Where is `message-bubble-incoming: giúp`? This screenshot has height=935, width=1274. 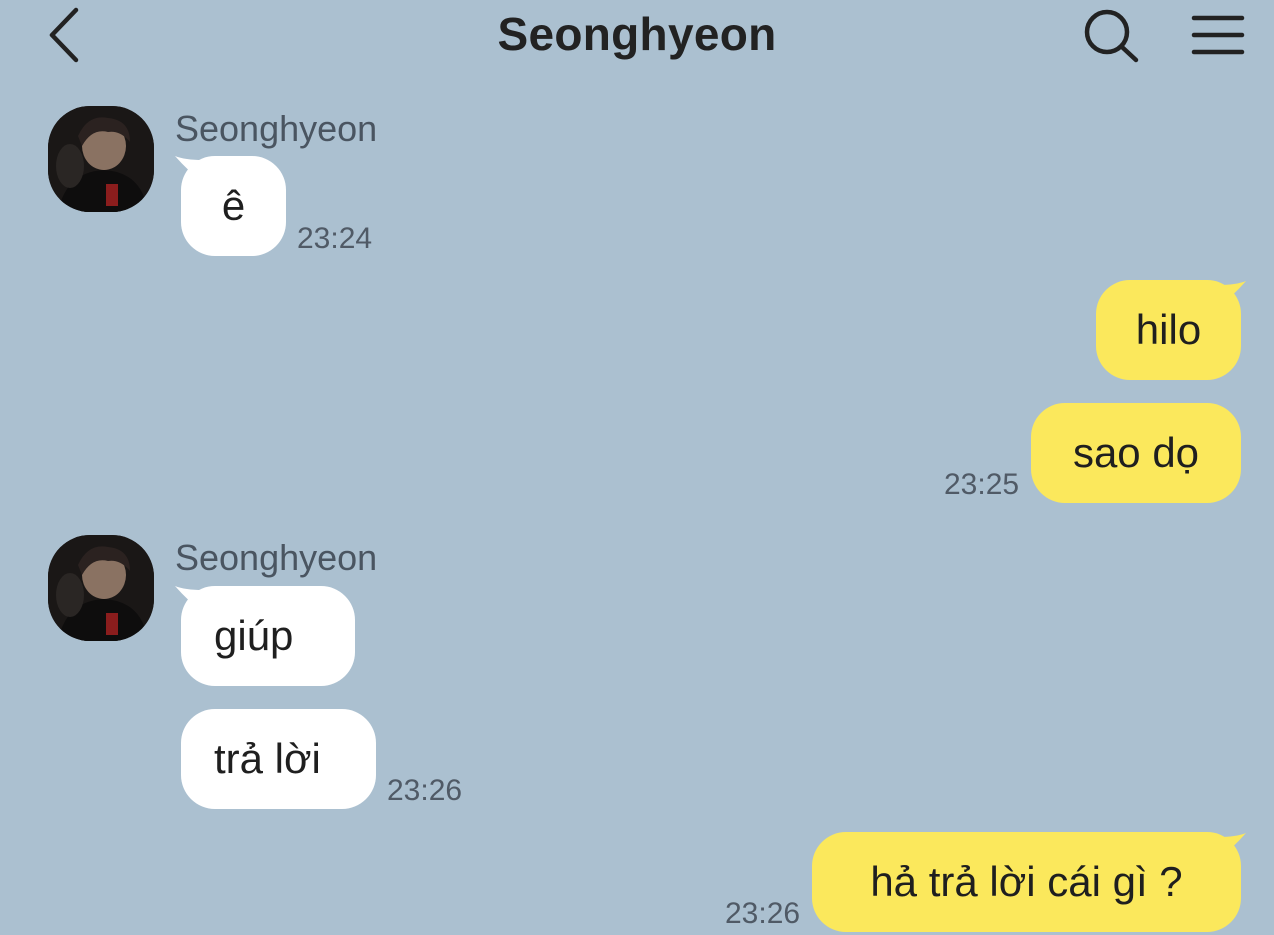
message-bubble-incoming: giúp is located at coordinates (268, 636).